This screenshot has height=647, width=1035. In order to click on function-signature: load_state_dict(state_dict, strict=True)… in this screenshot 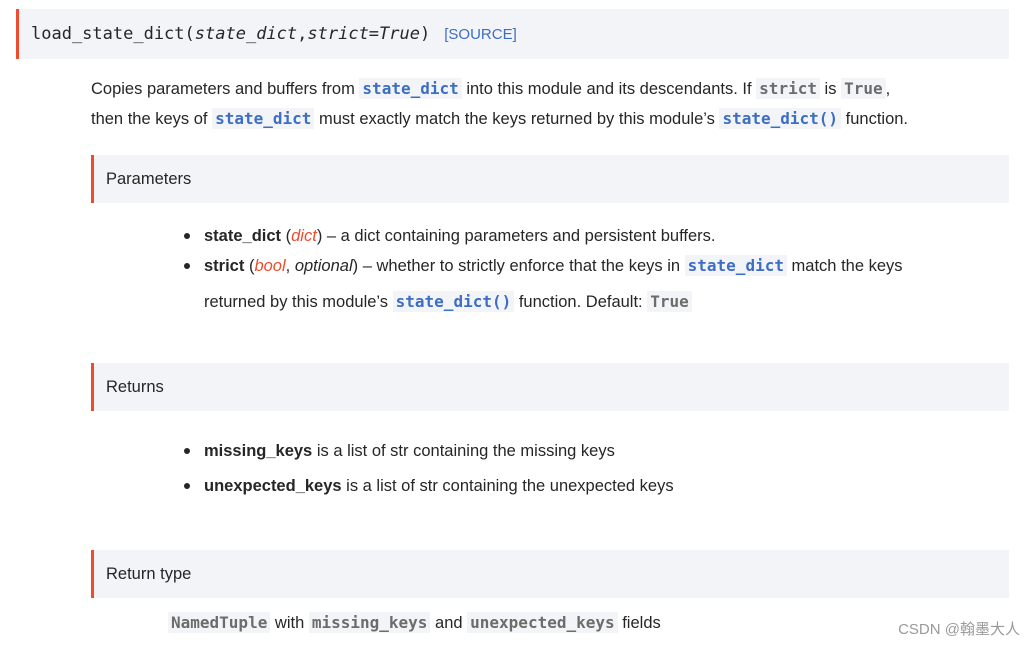, I will do `click(512, 34)`.